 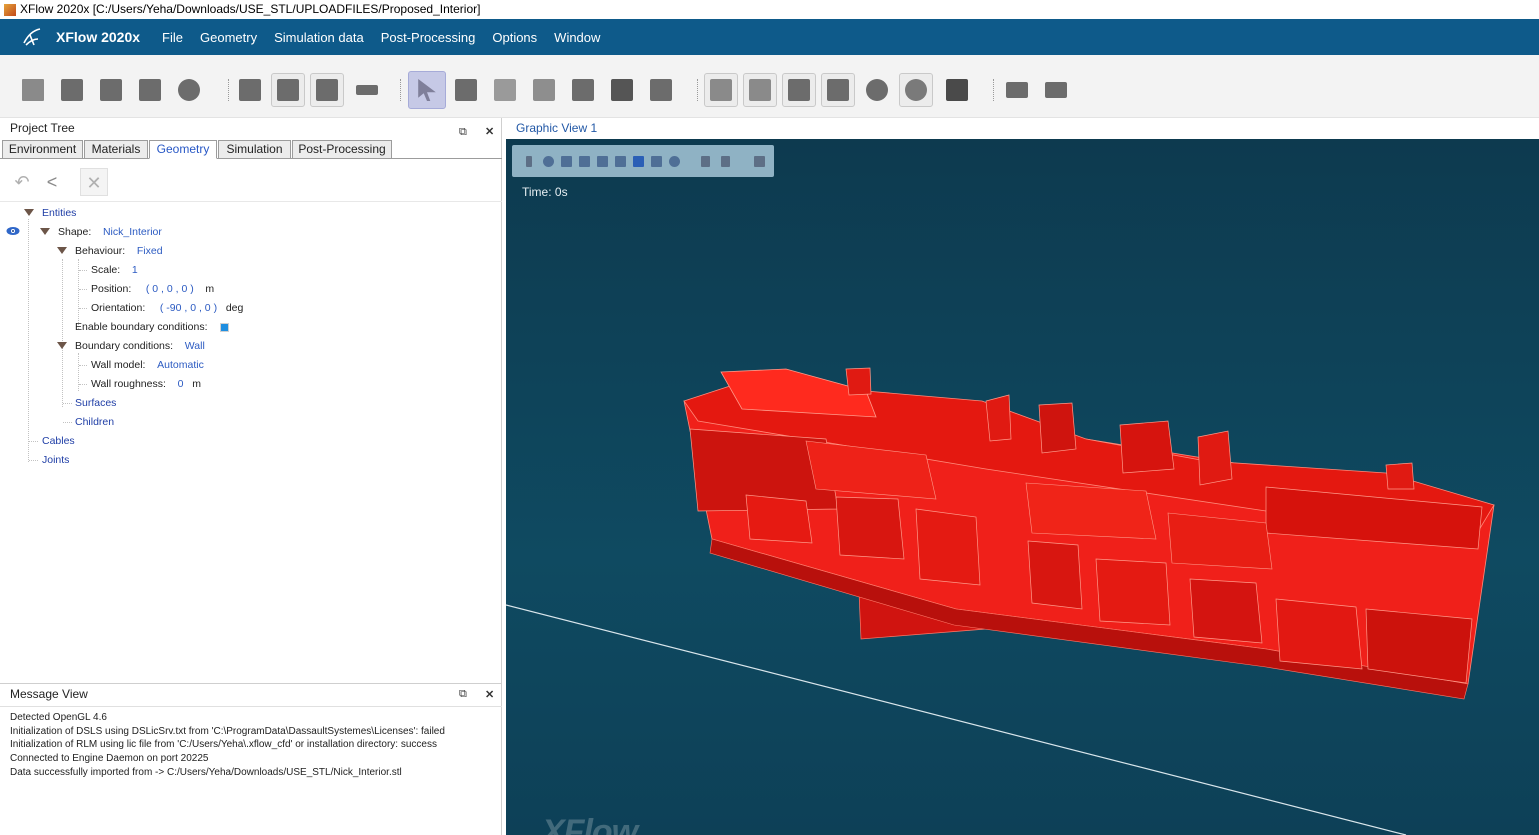 I want to click on export-geometry-button, so click(x=288, y=90).